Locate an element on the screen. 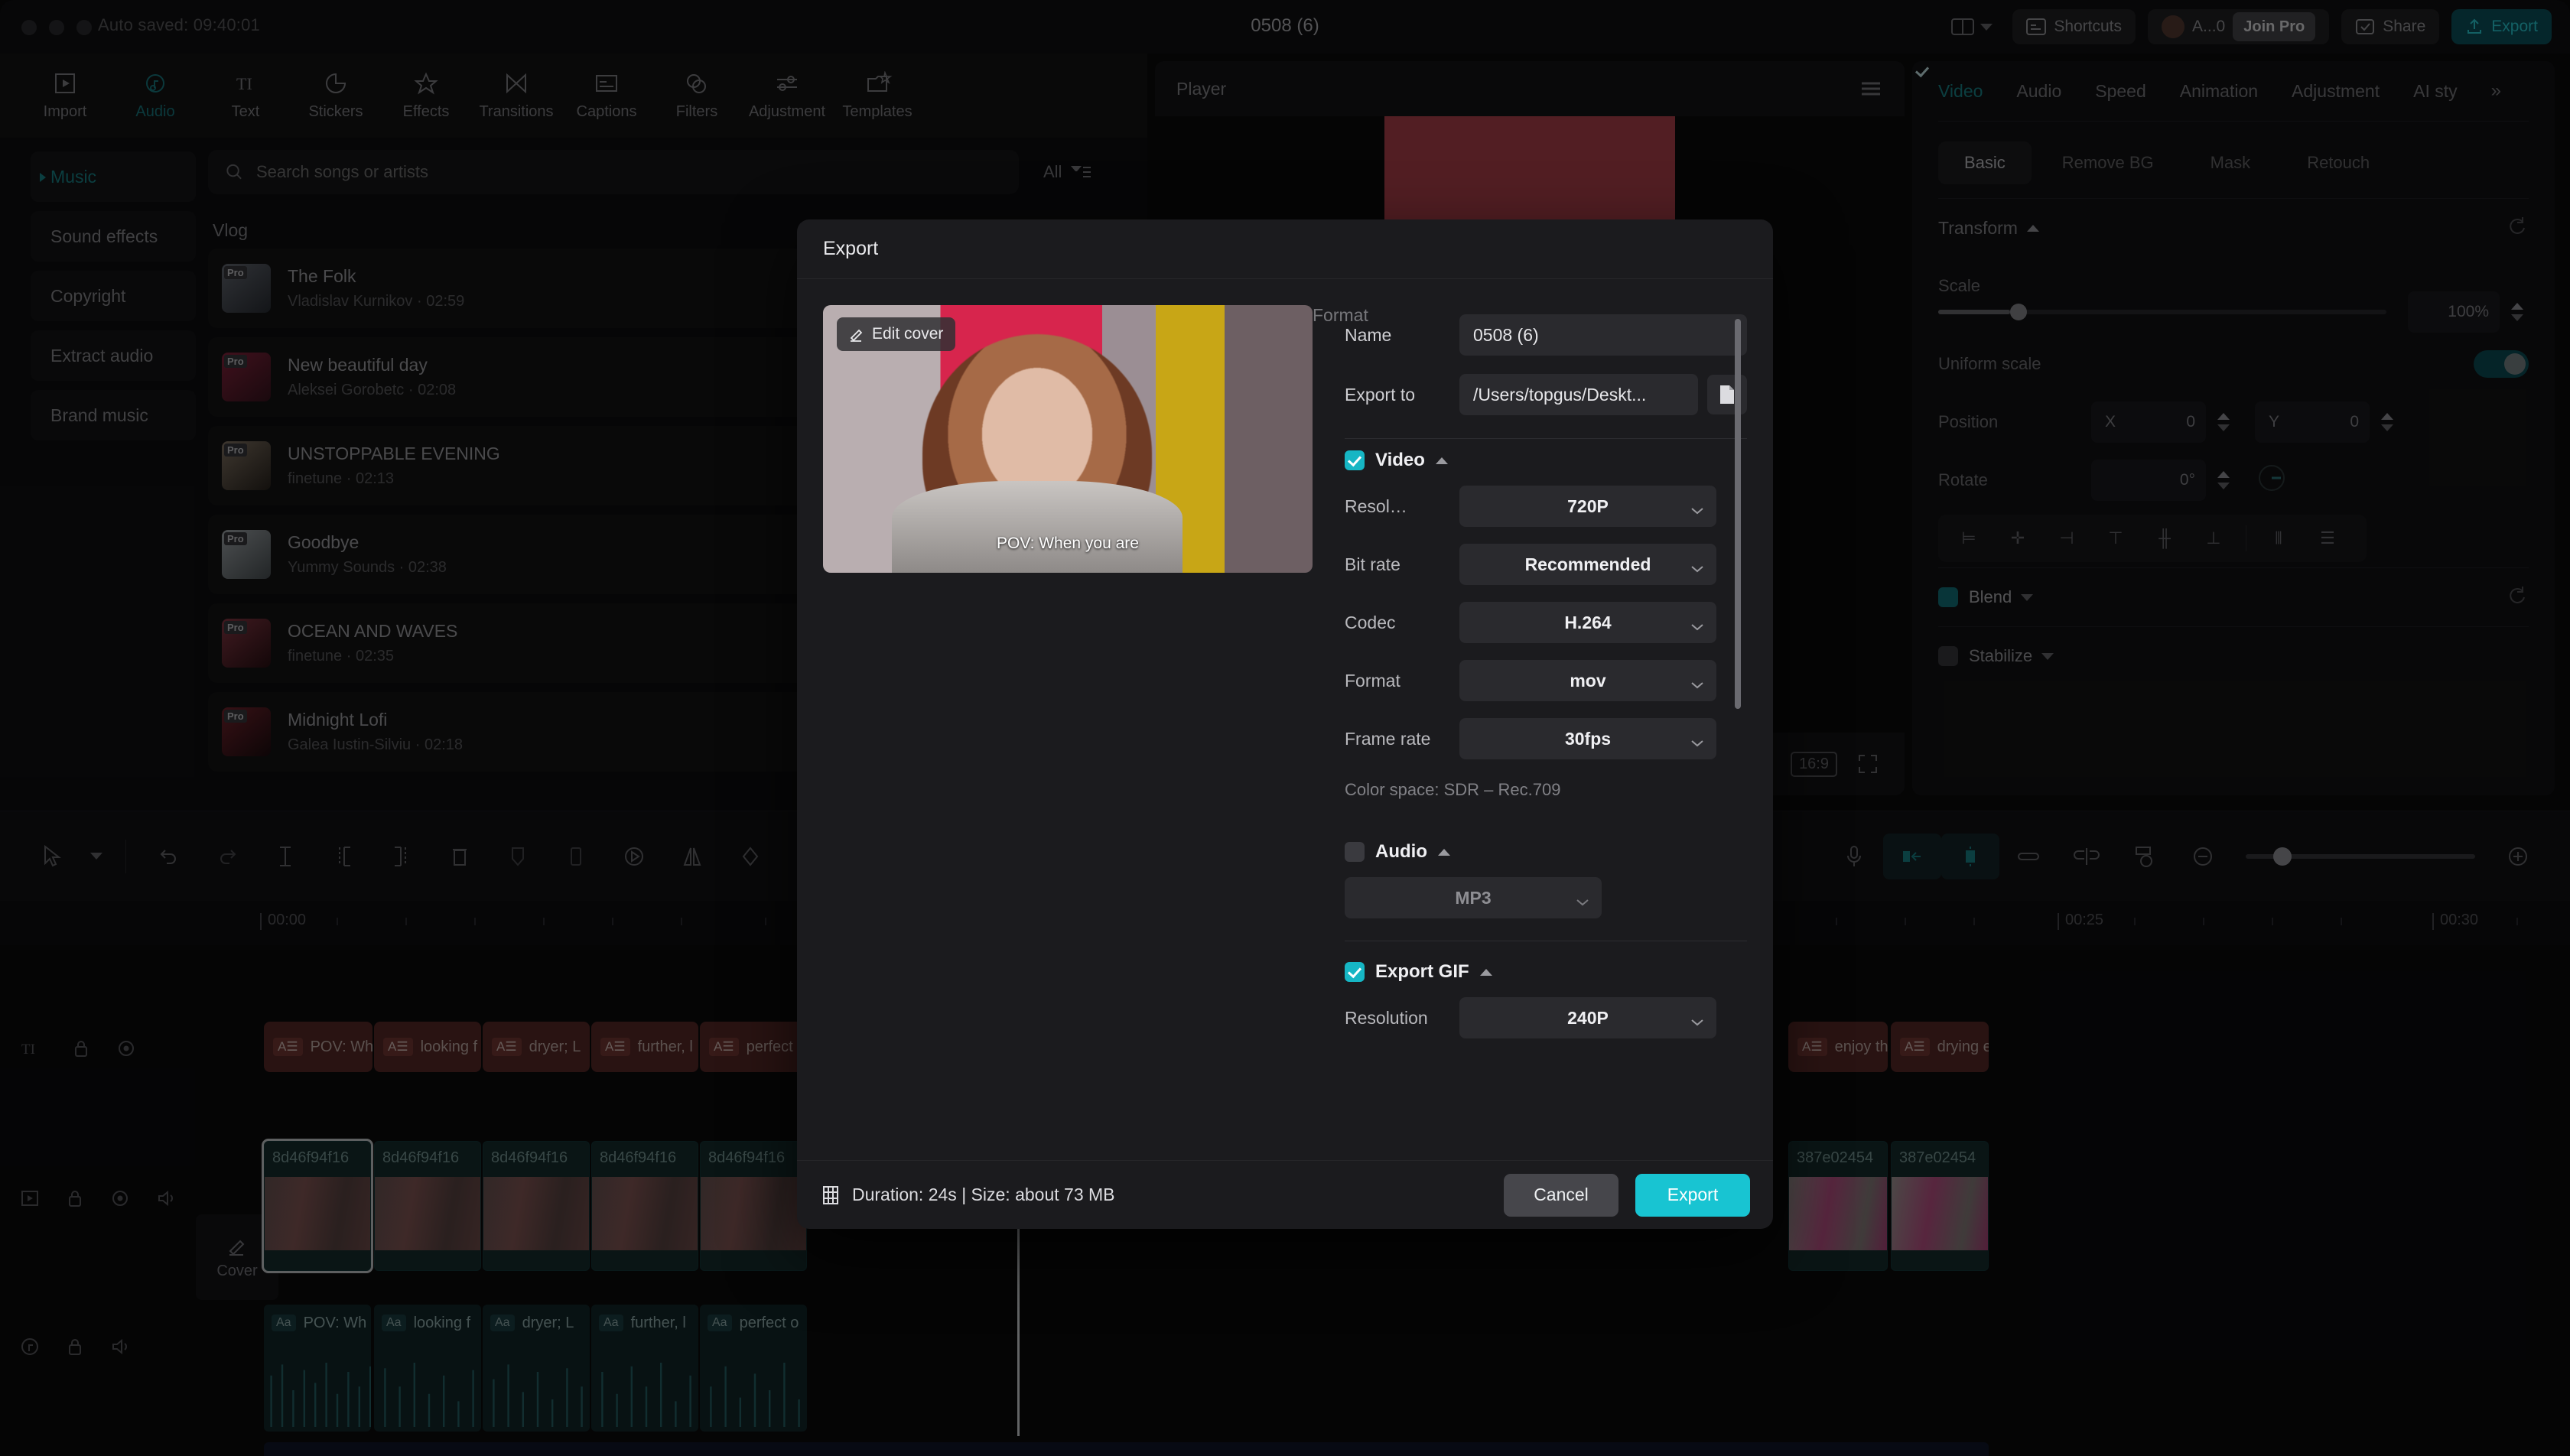 This screenshot has width=2570, height=1456. audio-format-select: MP3 is located at coordinates (1473, 897).